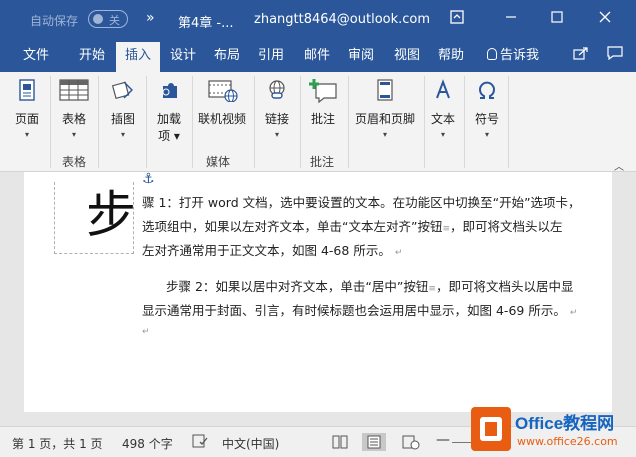 The image size is (636, 457). Describe the element at coordinates (457, 20) in the screenshot. I see `ribbon-display-options-icon` at that location.